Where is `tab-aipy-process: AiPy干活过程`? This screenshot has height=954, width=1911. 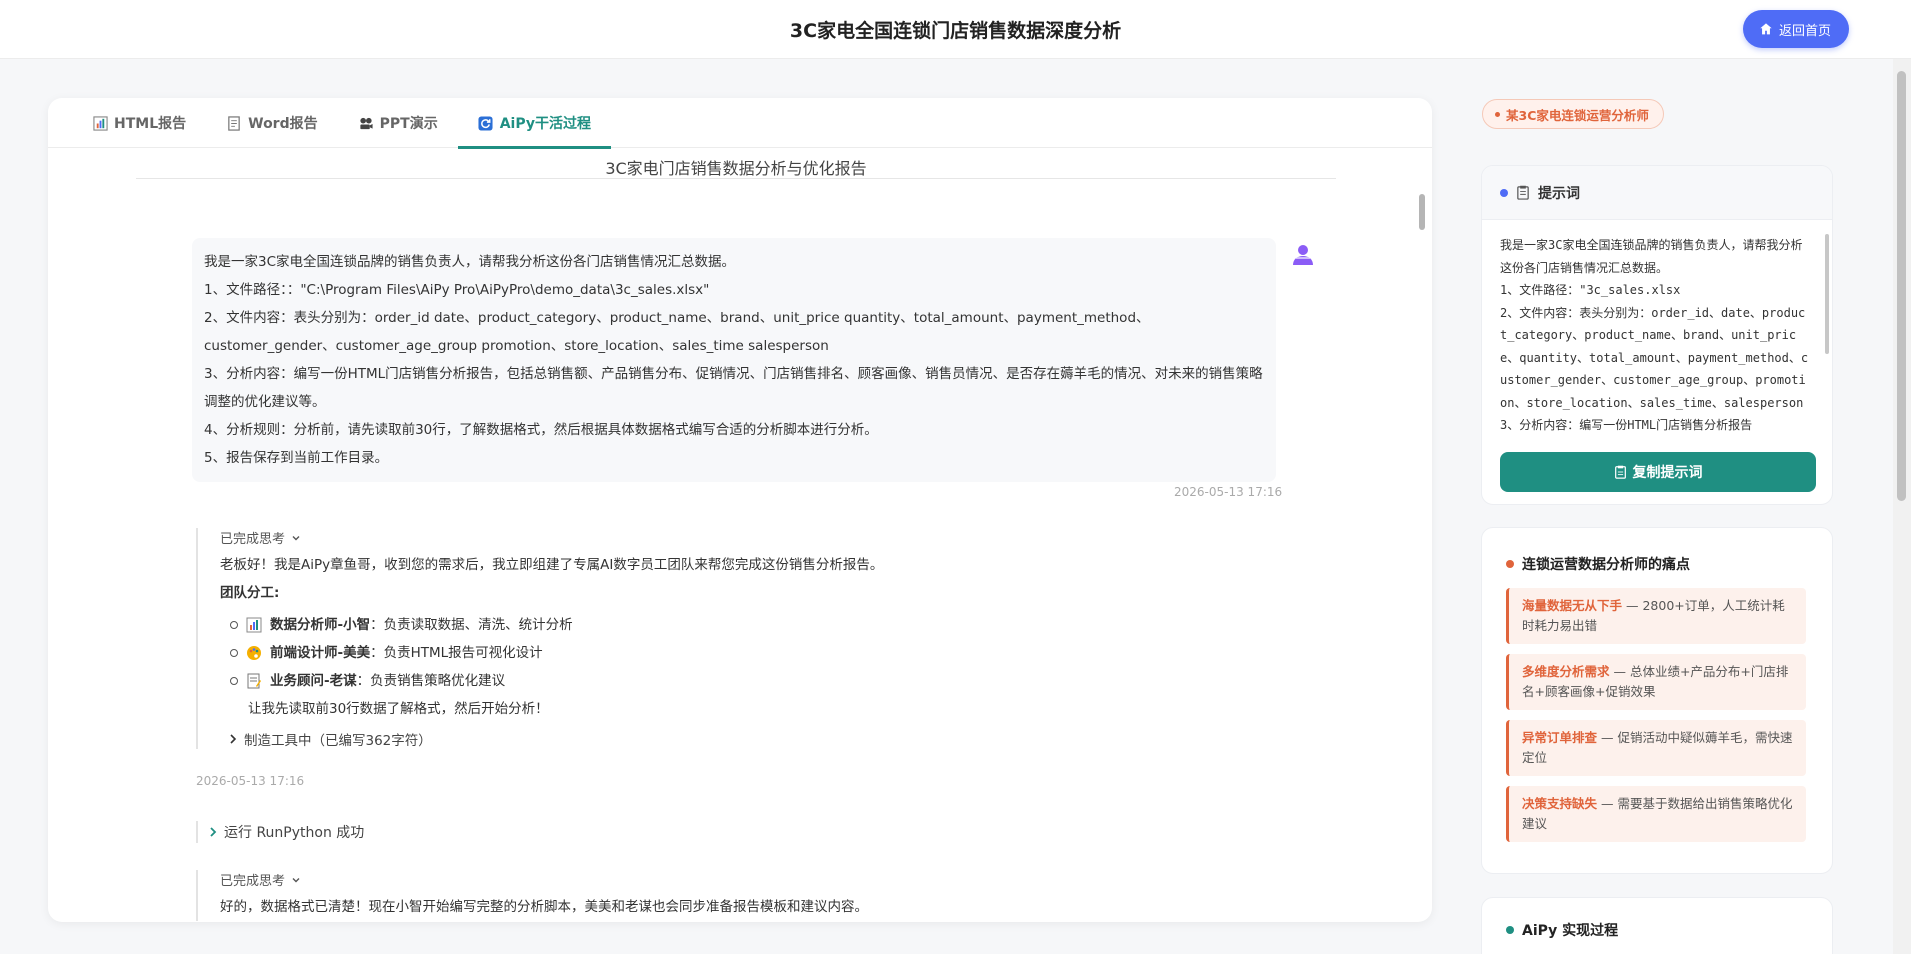 tab-aipy-process: AiPy干活过程 is located at coordinates (534, 123).